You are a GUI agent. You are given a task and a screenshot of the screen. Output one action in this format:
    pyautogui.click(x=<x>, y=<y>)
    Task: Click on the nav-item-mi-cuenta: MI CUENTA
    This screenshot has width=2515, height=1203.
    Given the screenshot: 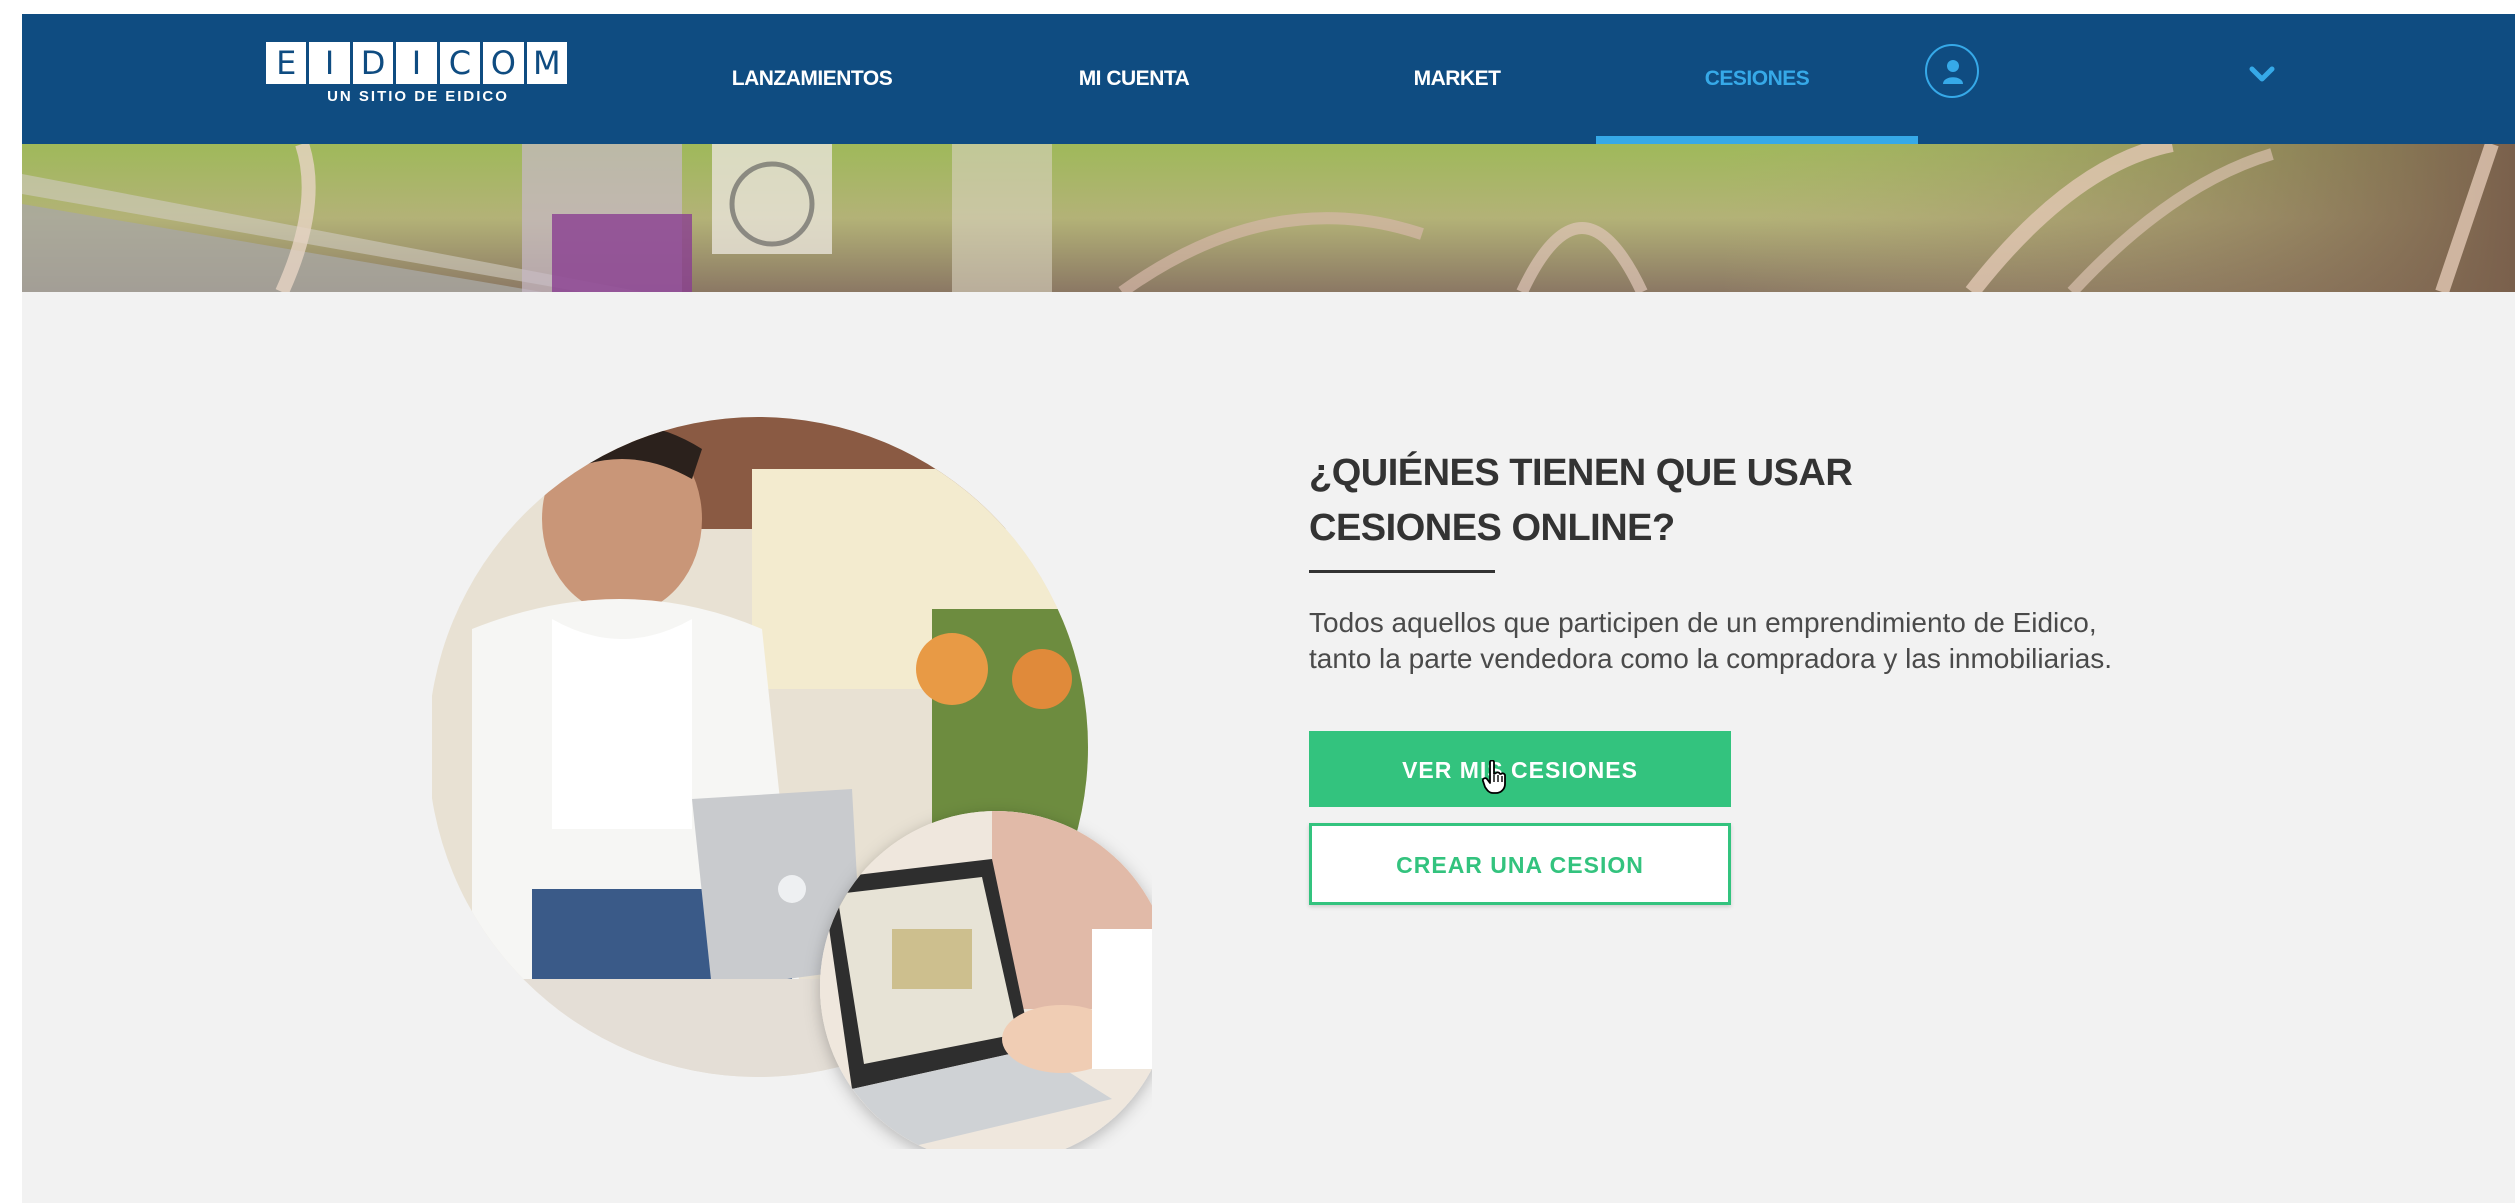 What is the action you would take?
    pyautogui.click(x=1134, y=79)
    